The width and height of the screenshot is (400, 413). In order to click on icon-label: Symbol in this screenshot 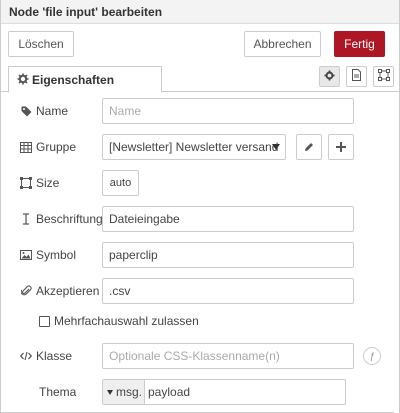, I will do `click(48, 255)`.